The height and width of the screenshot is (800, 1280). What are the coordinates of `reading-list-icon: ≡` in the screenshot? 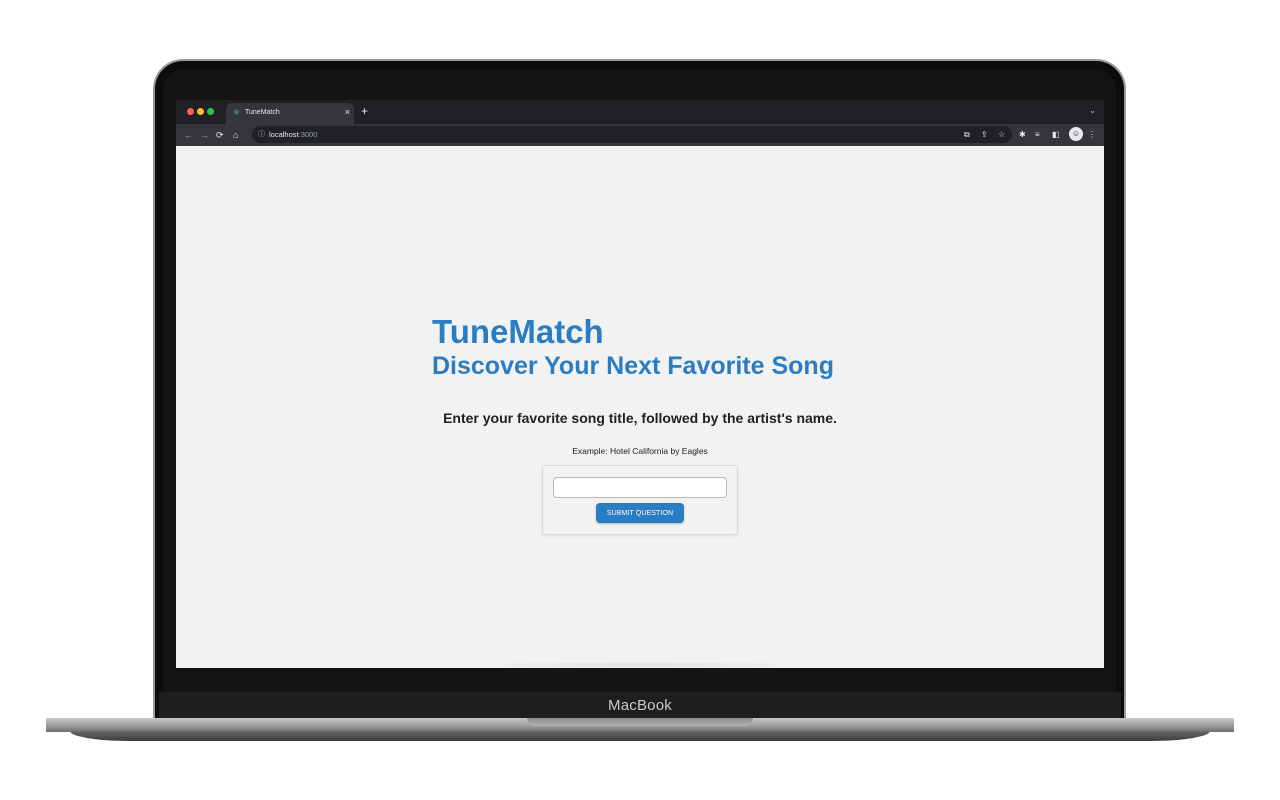 It's located at (1037, 135).